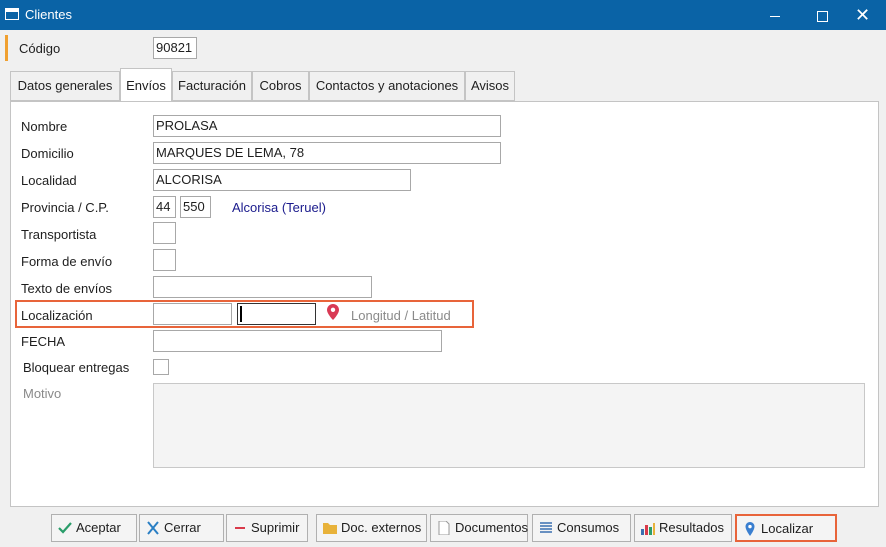  What do you see at coordinates (43, 341) in the screenshot?
I see `fecha-label: FECHA` at bounding box center [43, 341].